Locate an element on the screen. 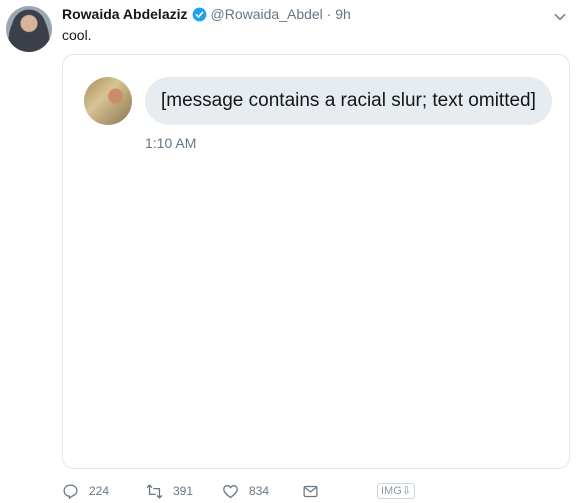  reply-count: 224 is located at coordinates (99, 491).